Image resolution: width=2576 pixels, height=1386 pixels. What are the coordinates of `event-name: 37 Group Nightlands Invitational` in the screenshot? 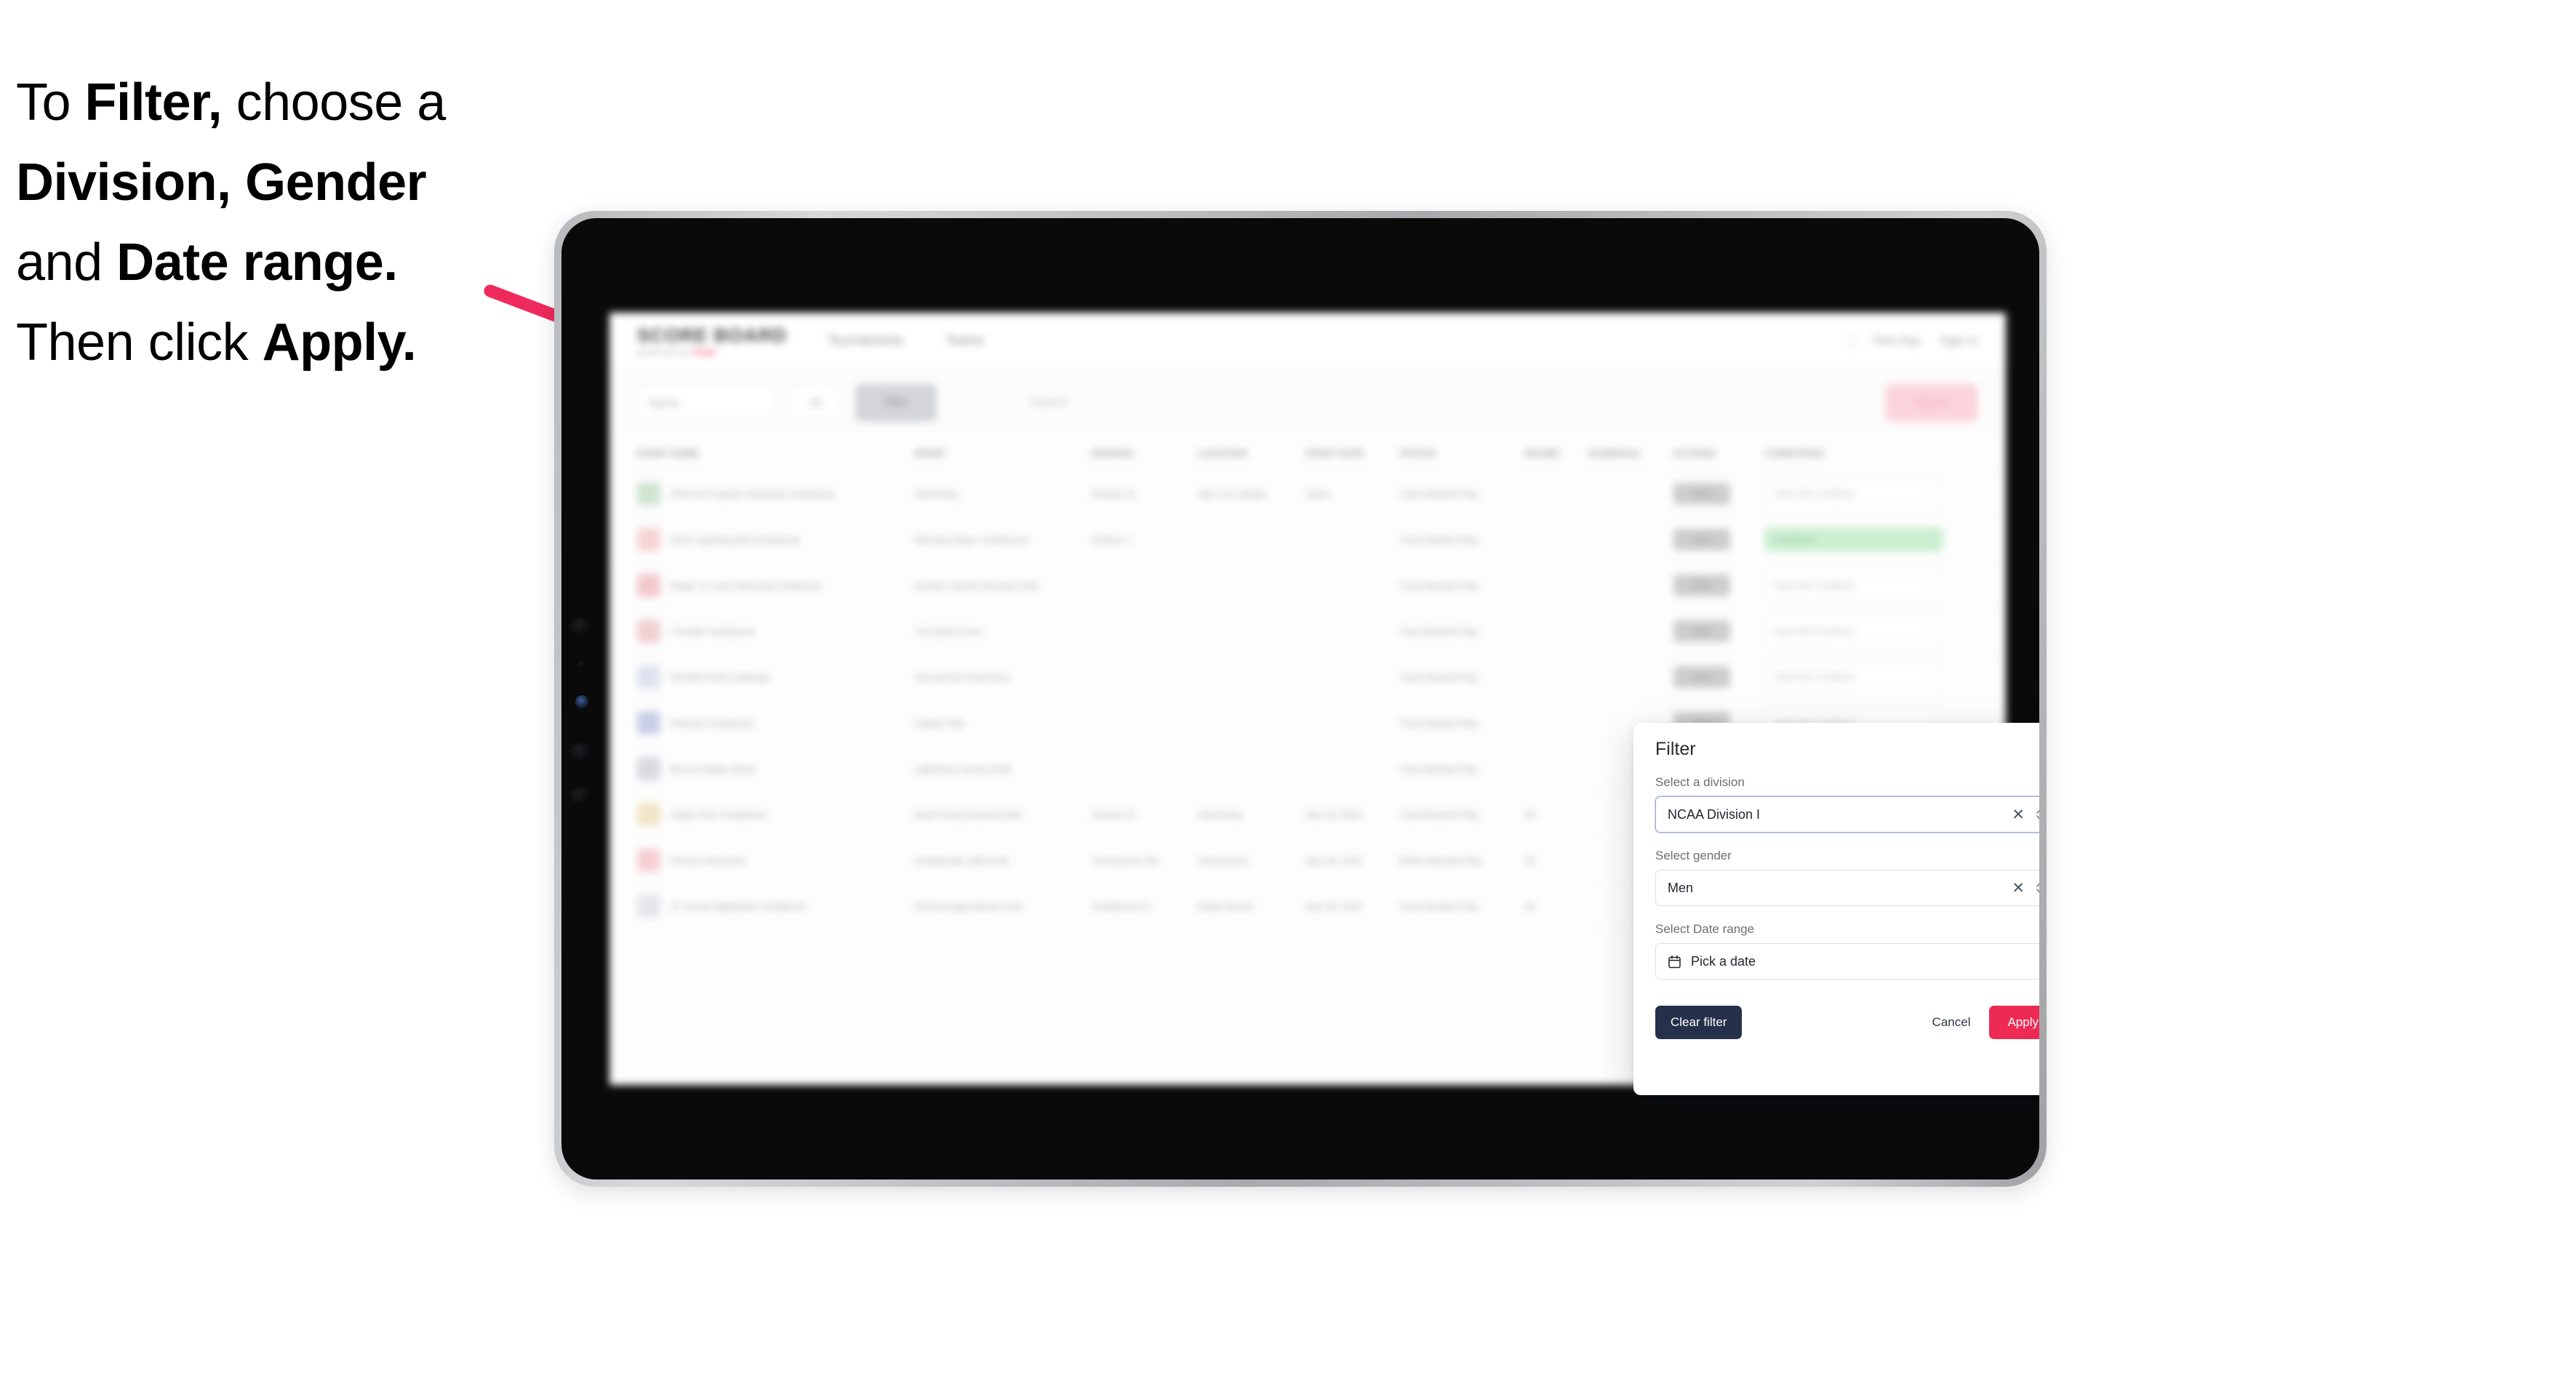 It's located at (738, 906).